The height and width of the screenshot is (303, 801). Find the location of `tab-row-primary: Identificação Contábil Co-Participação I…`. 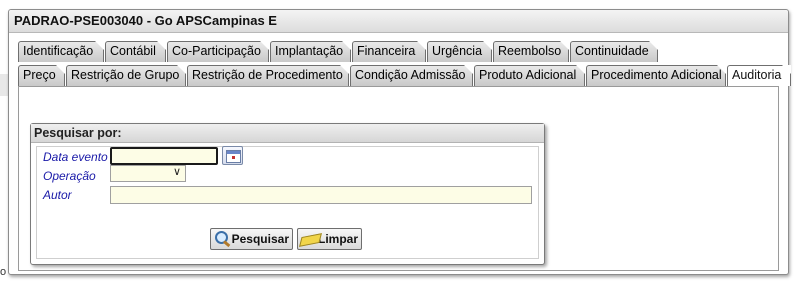

tab-row-primary: Identificação Contábil Co-Participação I… is located at coordinates (338, 51).